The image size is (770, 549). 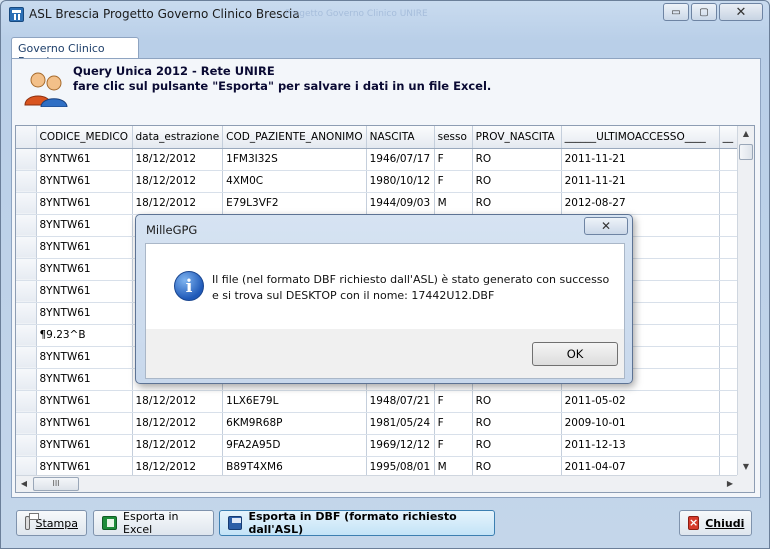 I want to click on col-header: COD_PAZIENTE_ANONIMO, so click(x=294, y=137).